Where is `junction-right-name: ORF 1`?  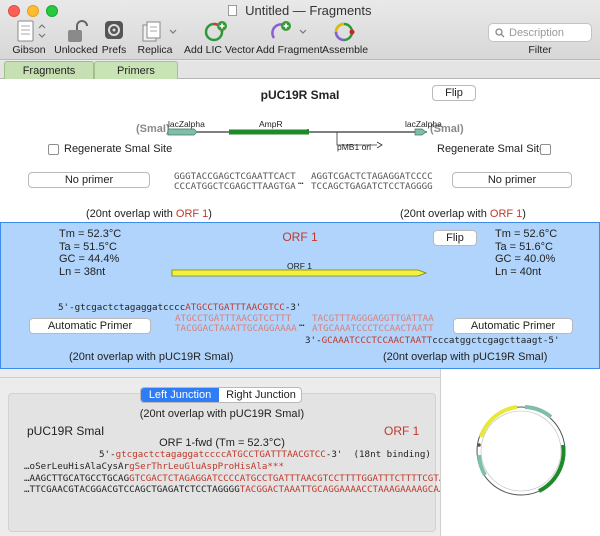 junction-right-name: ORF 1 is located at coordinates (402, 431).